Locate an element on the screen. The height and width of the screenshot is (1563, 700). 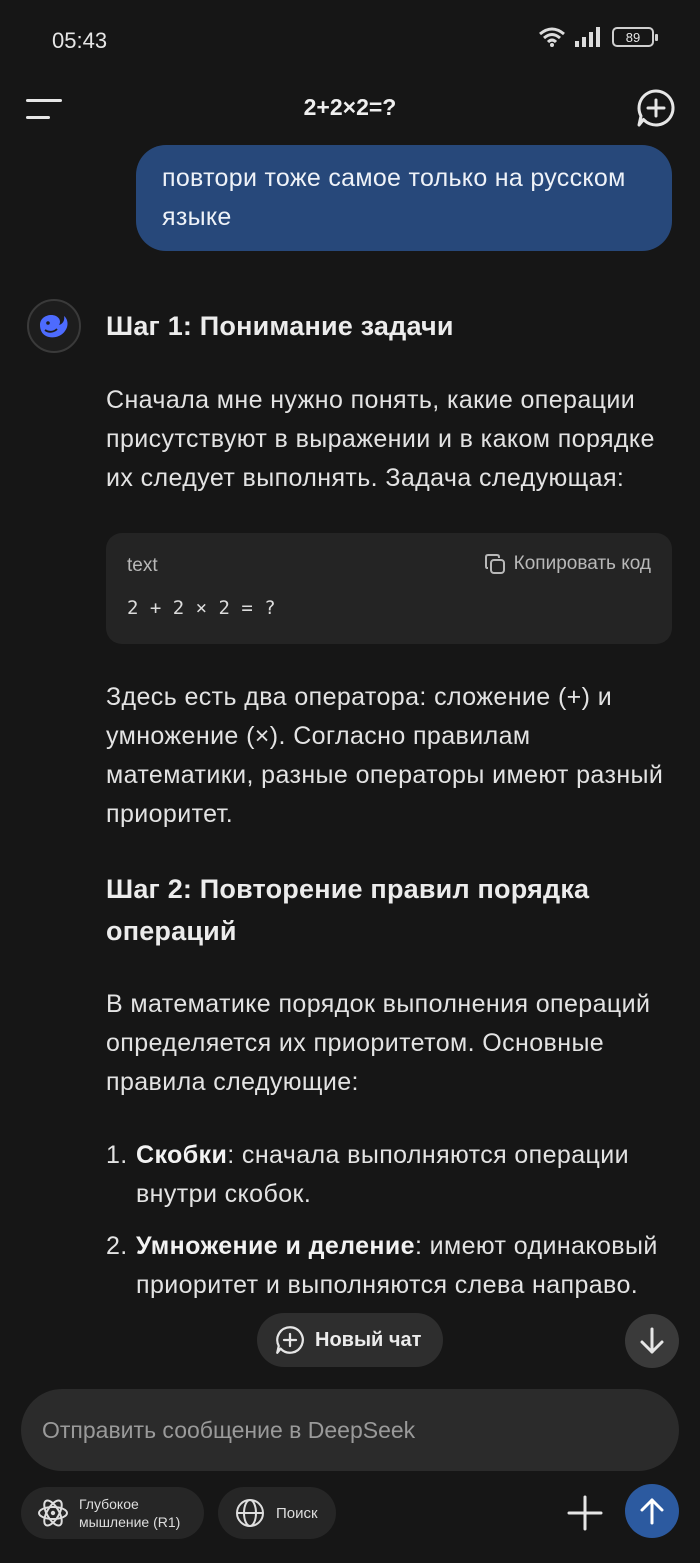
rule-title: Скобки is located at coordinates (182, 1155).